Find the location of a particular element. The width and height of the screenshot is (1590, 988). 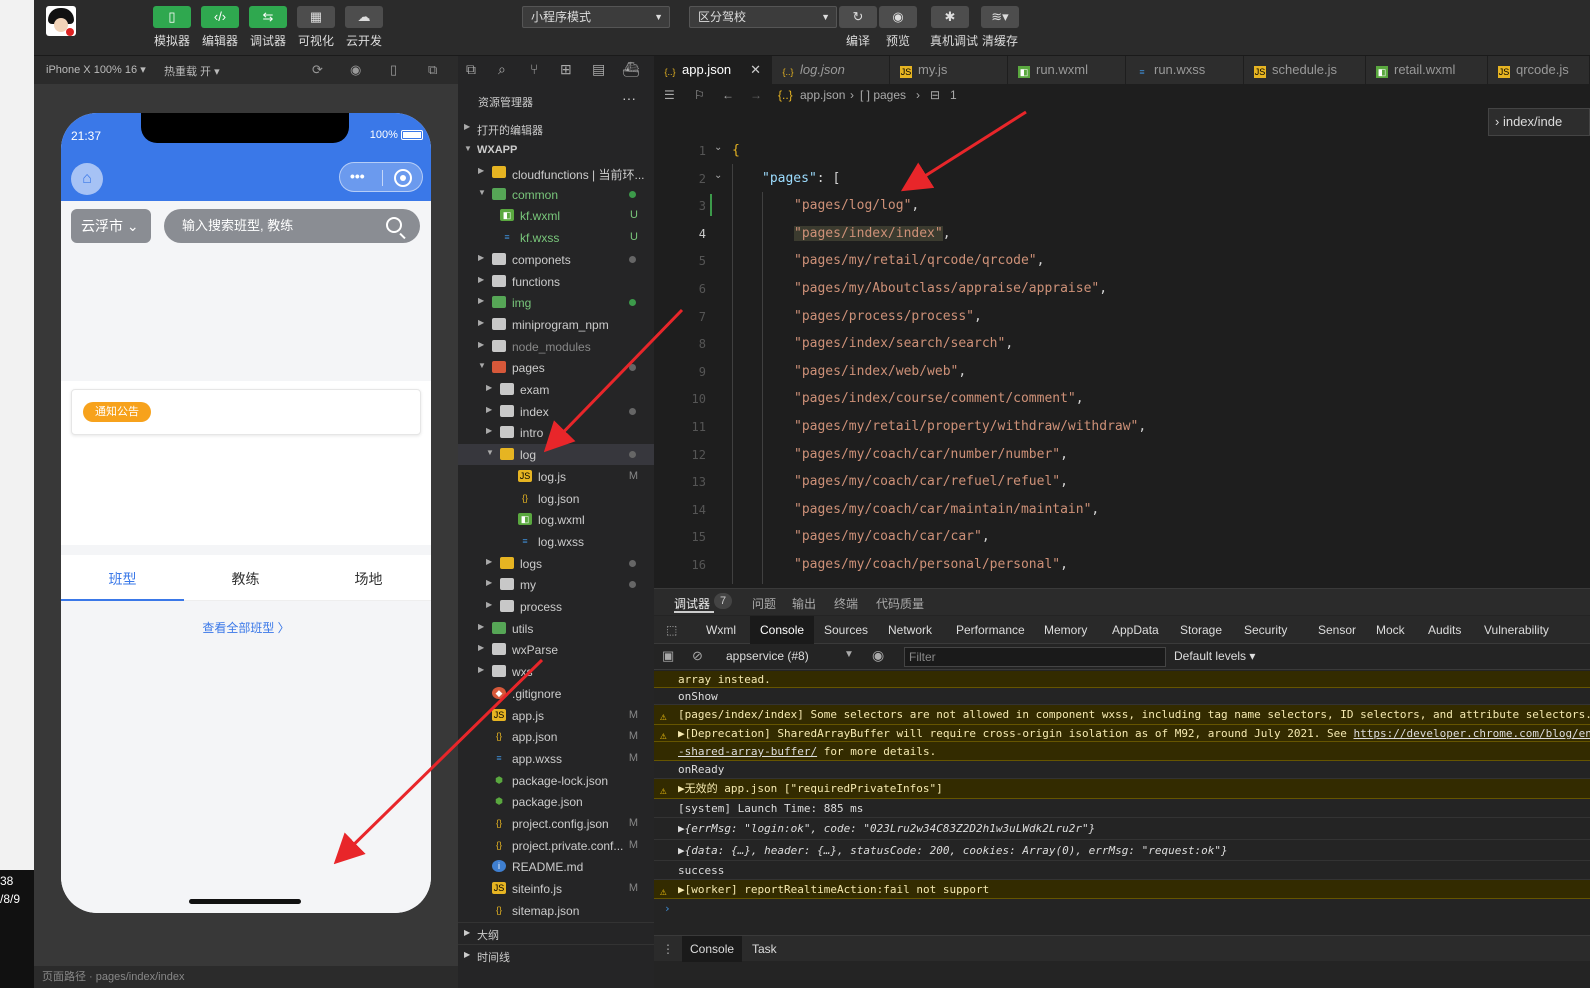

bookmark-icon: ⚐ is located at coordinates (699, 95).